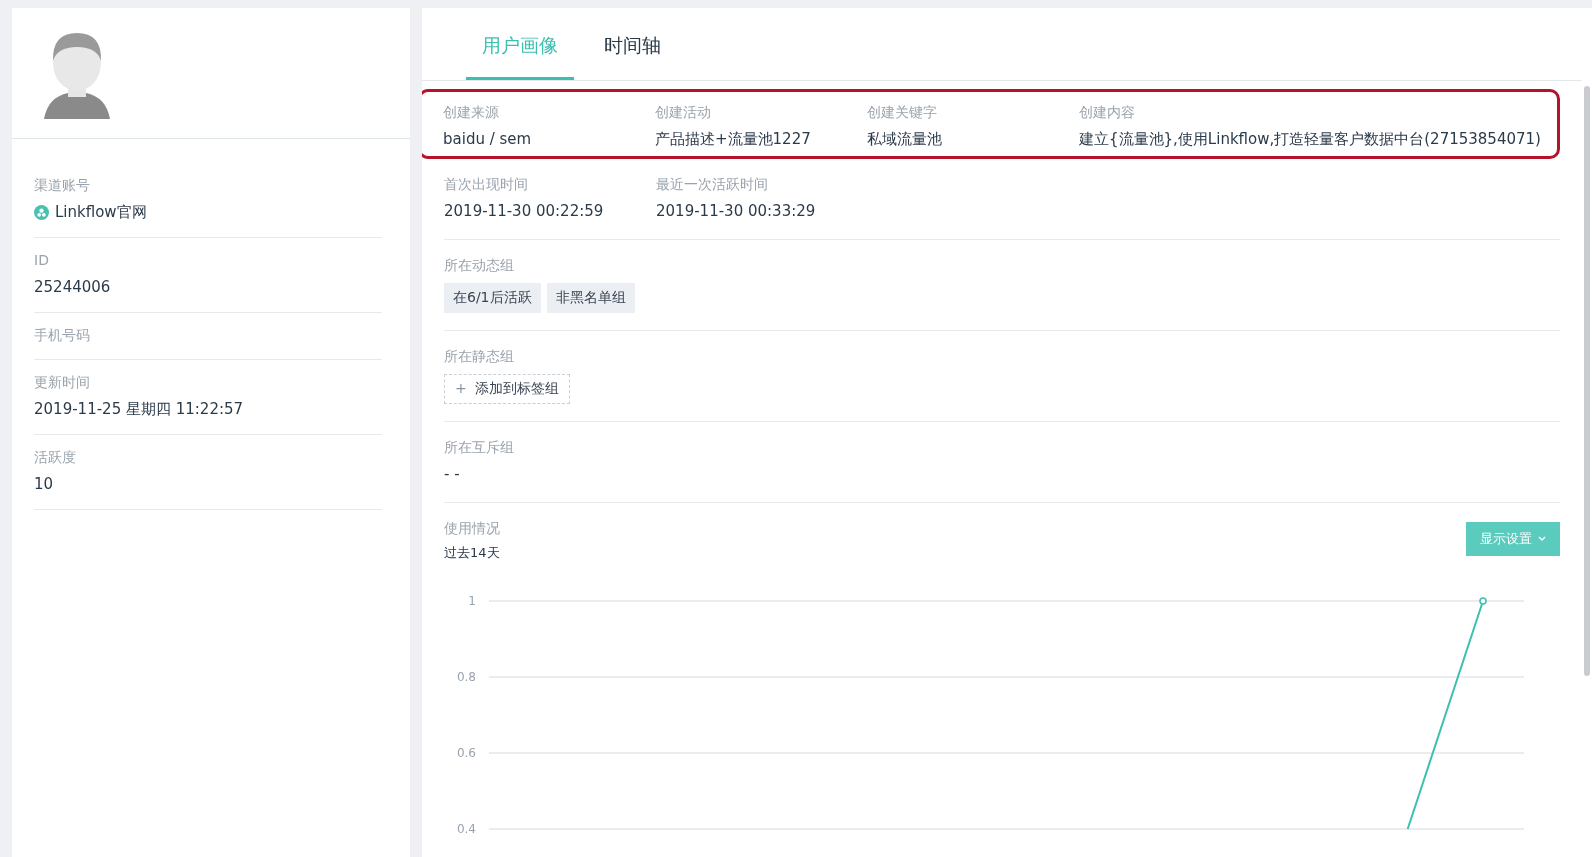 The width and height of the screenshot is (1592, 857). Describe the element at coordinates (41, 212) in the screenshot. I see `channel-icon` at that location.